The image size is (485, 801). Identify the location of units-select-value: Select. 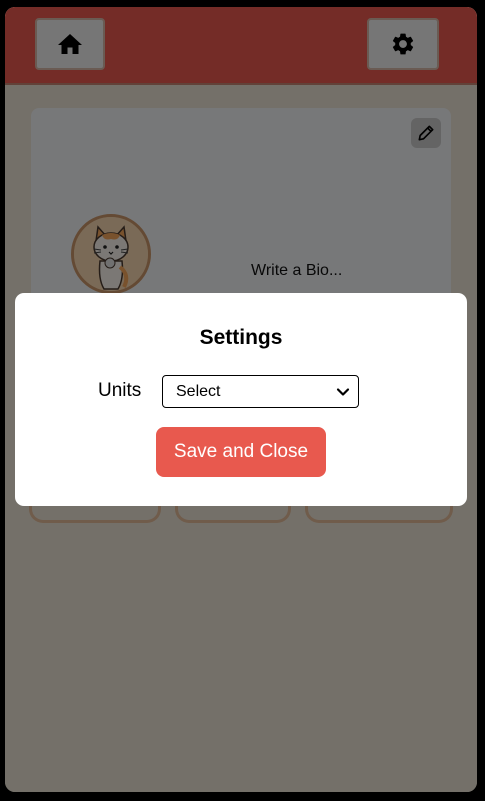
(198, 391).